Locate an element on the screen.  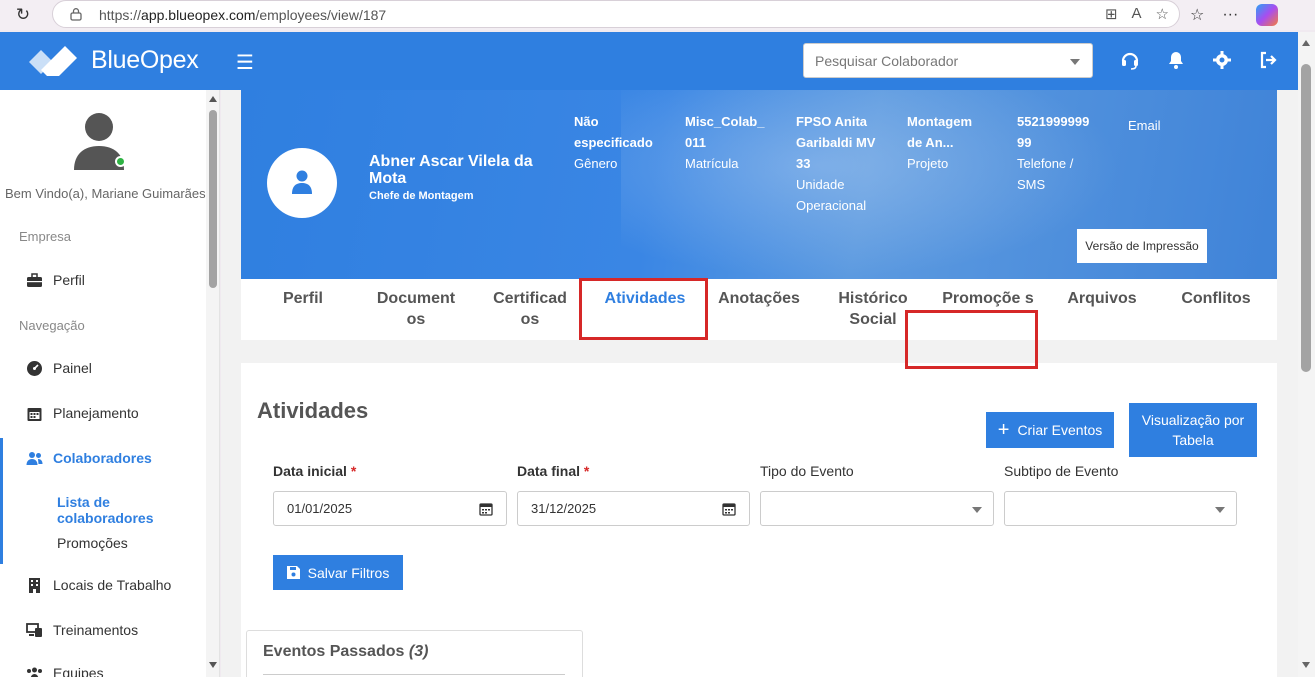
sidebar-item-perfil: Perfil is located at coordinates (103, 280).